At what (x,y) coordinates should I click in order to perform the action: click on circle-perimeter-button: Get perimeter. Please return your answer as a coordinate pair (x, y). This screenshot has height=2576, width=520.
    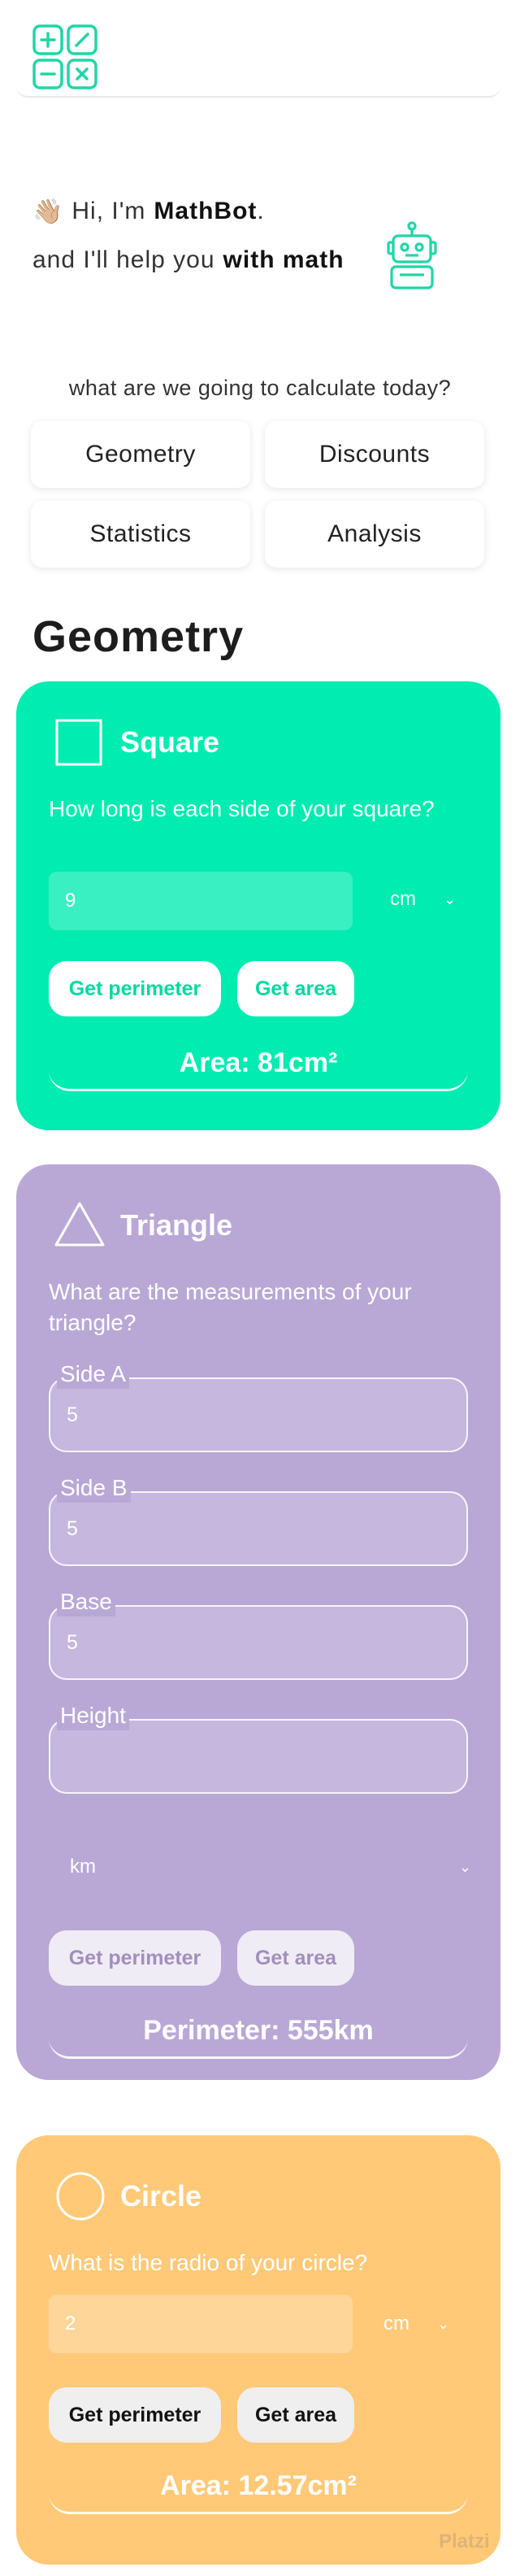
    Looking at the image, I should click on (135, 2415).